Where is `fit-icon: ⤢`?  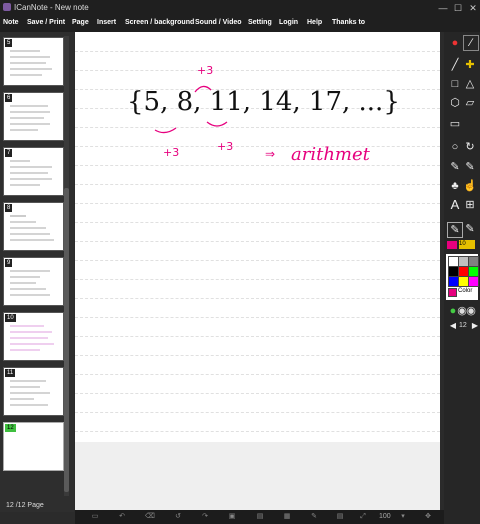
fit-icon: ⤢ is located at coordinates (363, 517).